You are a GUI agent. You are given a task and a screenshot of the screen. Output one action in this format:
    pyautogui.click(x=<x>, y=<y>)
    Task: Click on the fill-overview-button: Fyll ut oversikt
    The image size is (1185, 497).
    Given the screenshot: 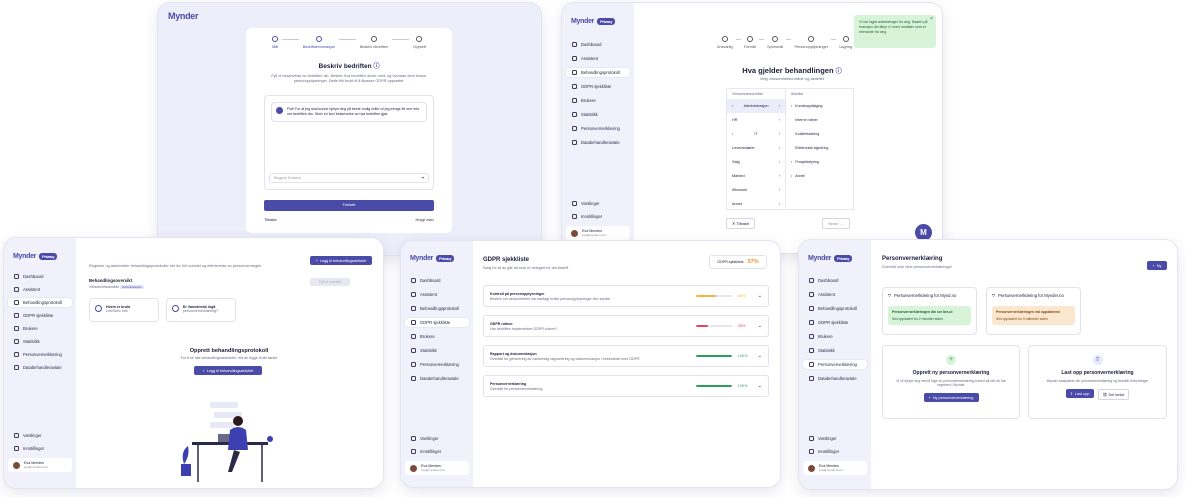 What is the action you would take?
    pyautogui.click(x=330, y=282)
    